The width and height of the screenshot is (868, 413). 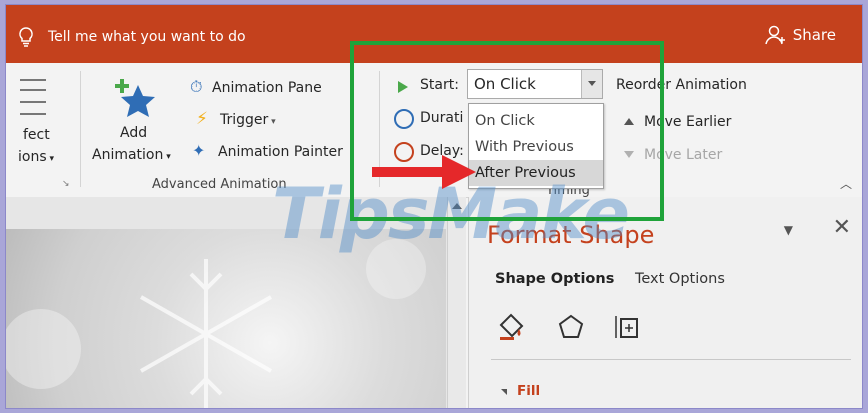 I want to click on tell-me-box: Tell me what you want to do, so click(x=132, y=37).